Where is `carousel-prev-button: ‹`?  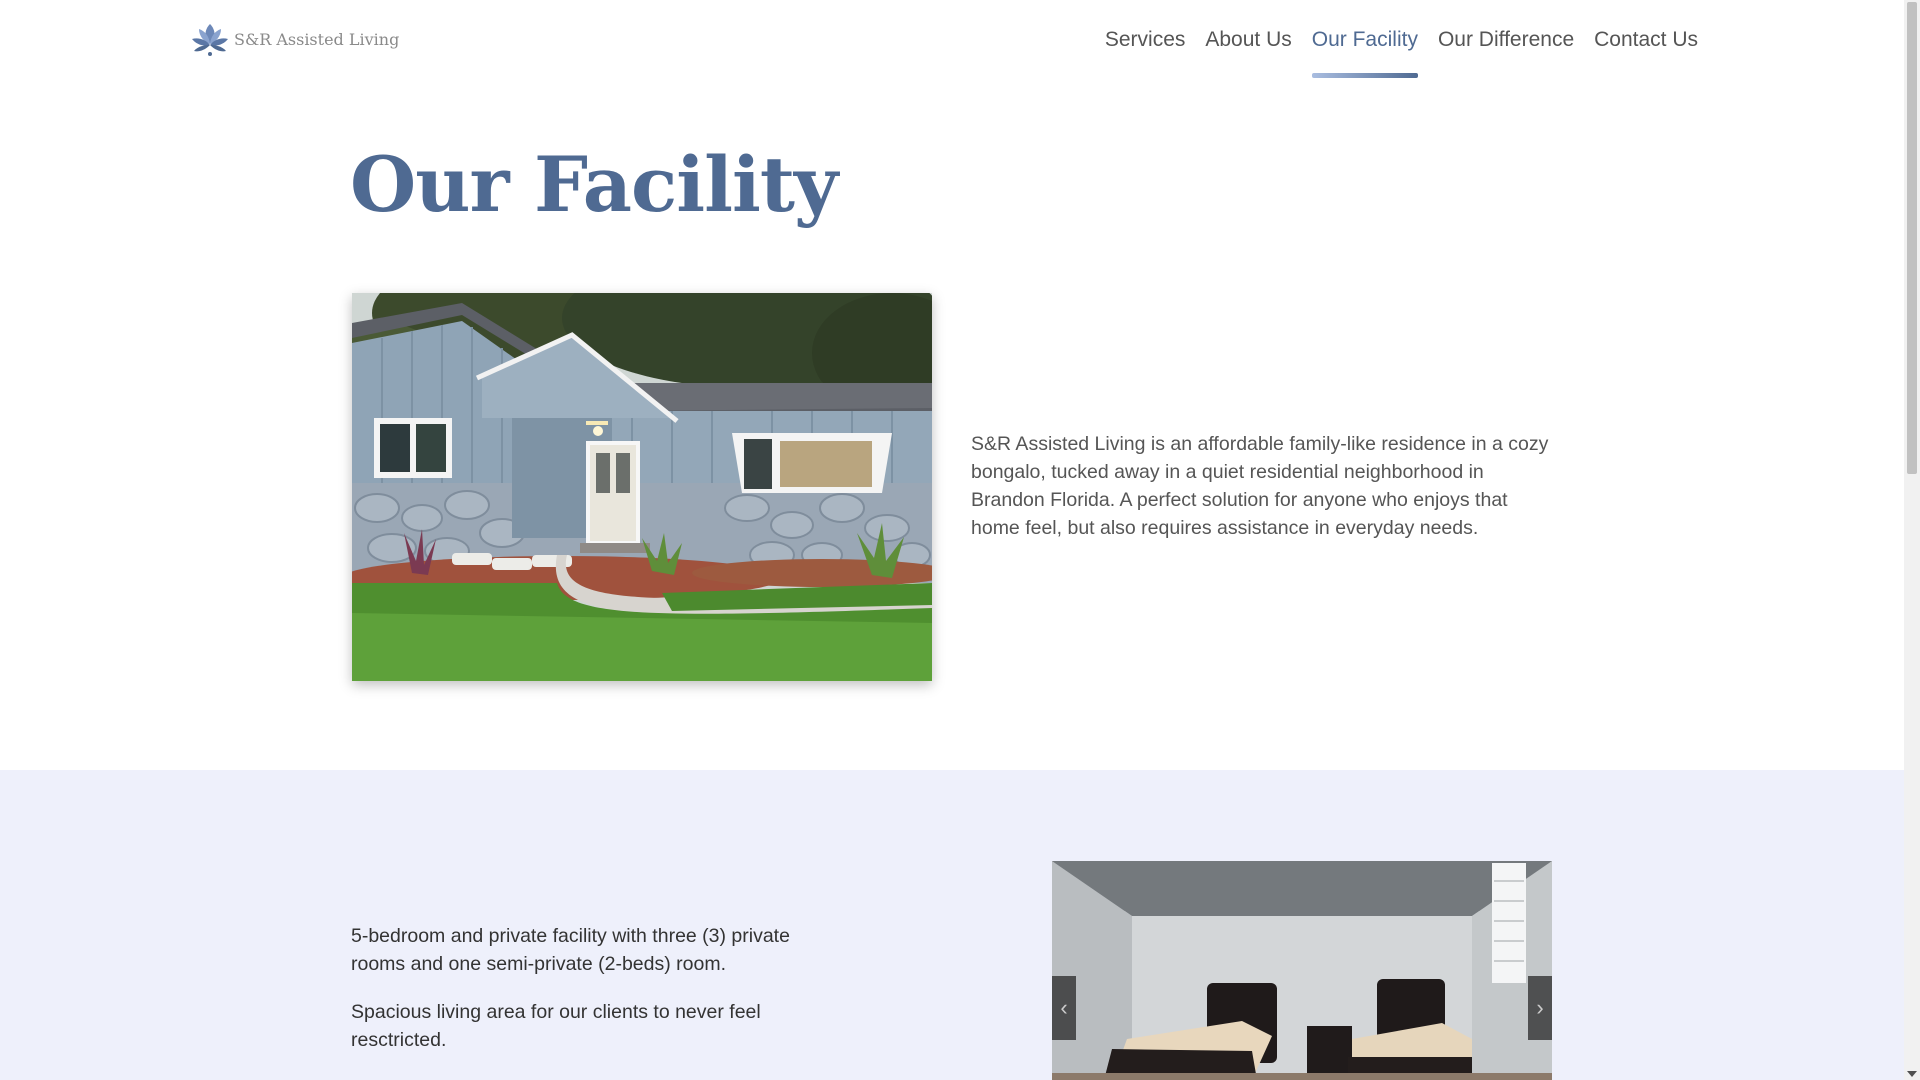
carousel-prev-button: ‹ is located at coordinates (1064, 1008).